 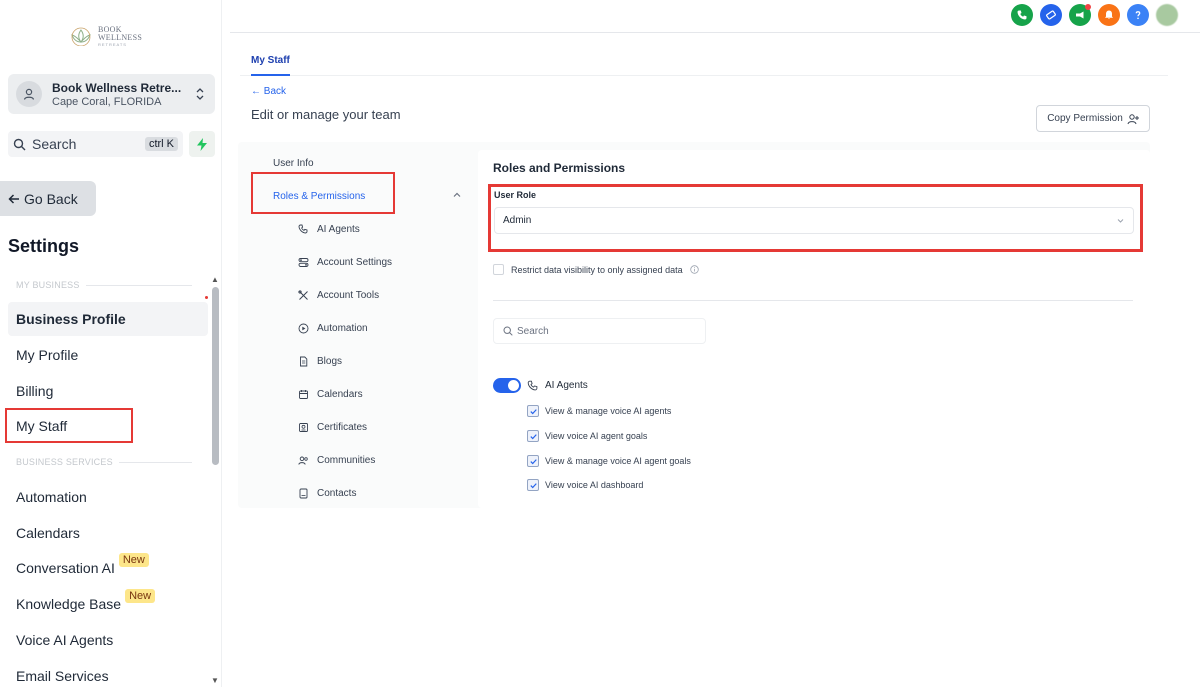 What do you see at coordinates (108, 673) in the screenshot?
I see `sidebar-item-email-services: Email Services` at bounding box center [108, 673].